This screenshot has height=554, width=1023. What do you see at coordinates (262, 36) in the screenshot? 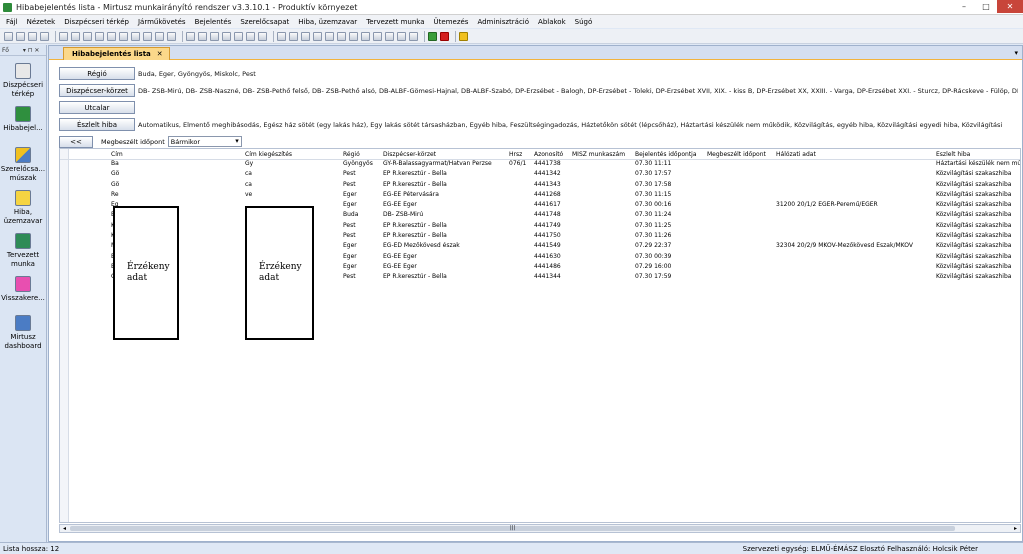
I see `bars-icon` at bounding box center [262, 36].